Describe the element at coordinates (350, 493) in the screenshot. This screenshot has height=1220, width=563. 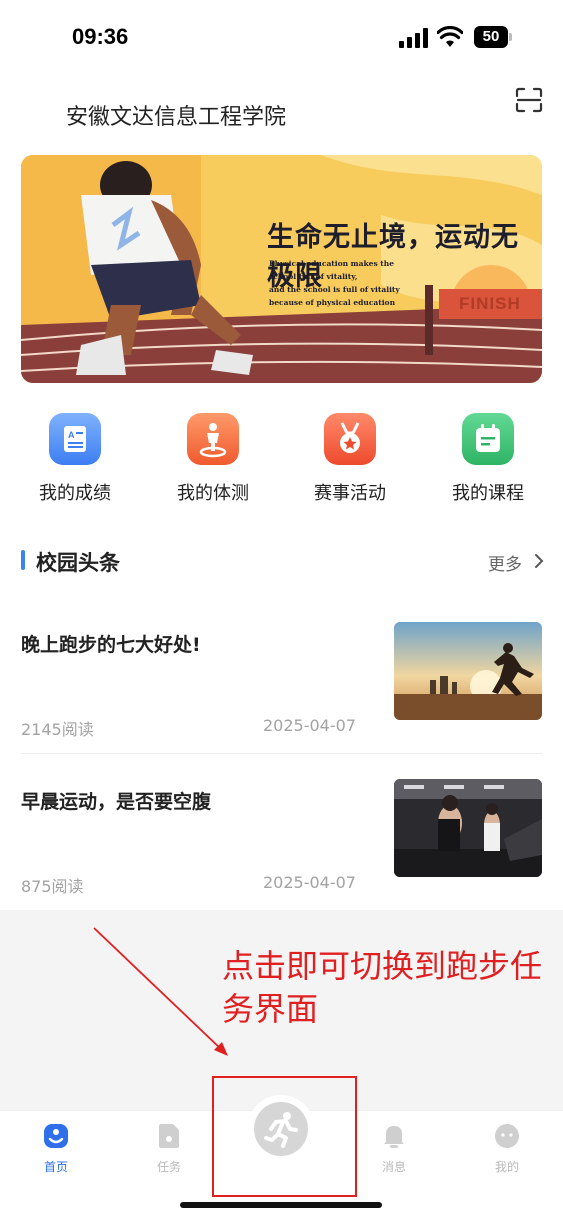
I see `quick-menu-label: 赛事活动` at that location.